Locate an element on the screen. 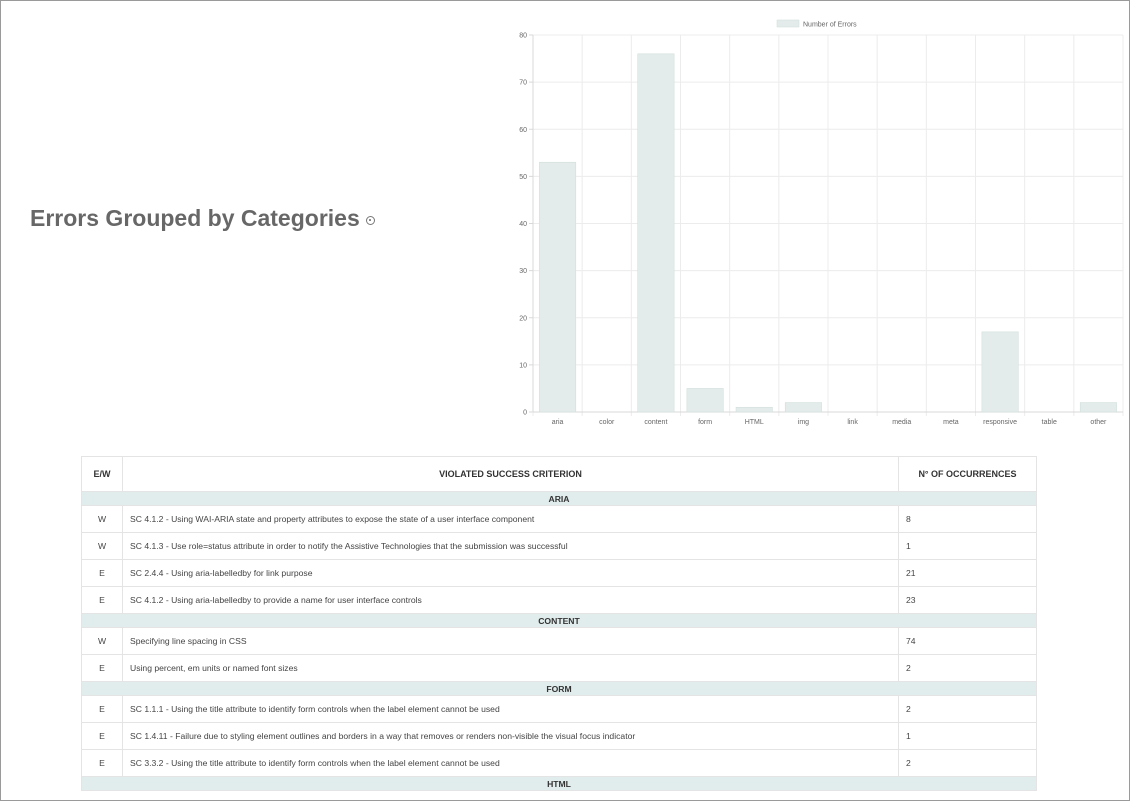 The height and width of the screenshot is (801, 1130). table-row: W Specifying line spacing in CSS 74 is located at coordinates (559, 641).